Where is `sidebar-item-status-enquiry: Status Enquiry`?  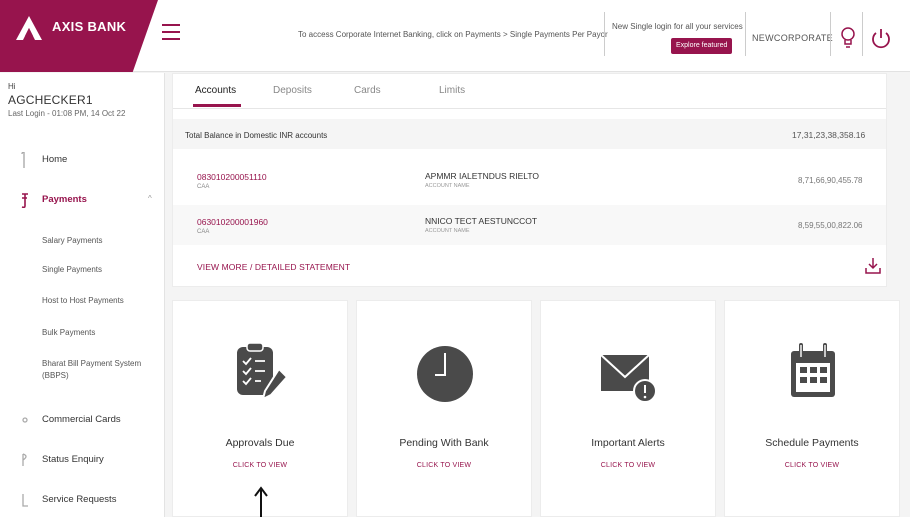
sidebar-item-status-enquiry: Status Enquiry is located at coordinates (82, 460).